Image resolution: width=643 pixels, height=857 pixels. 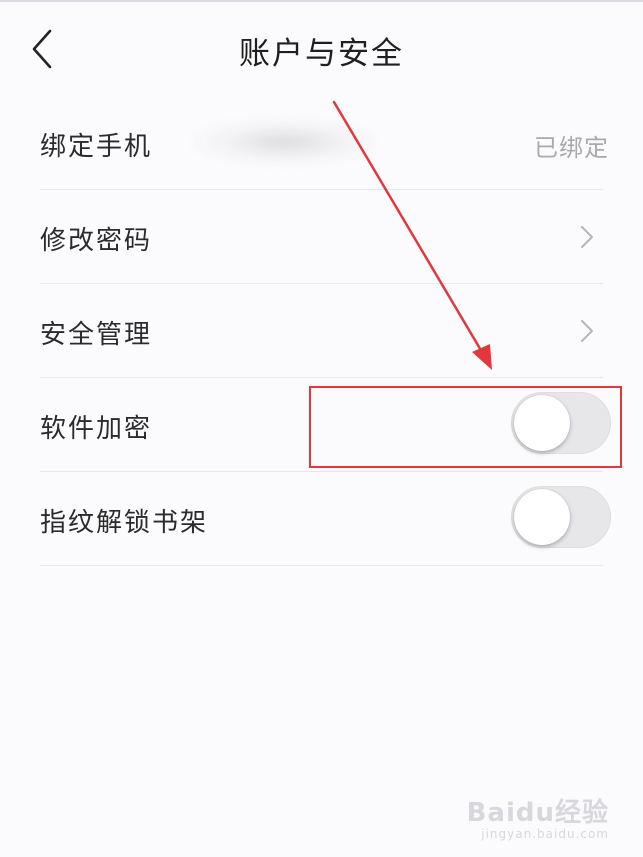 I want to click on settings-row-bind-phone: 绑定手机 已绑定, so click(x=324, y=143).